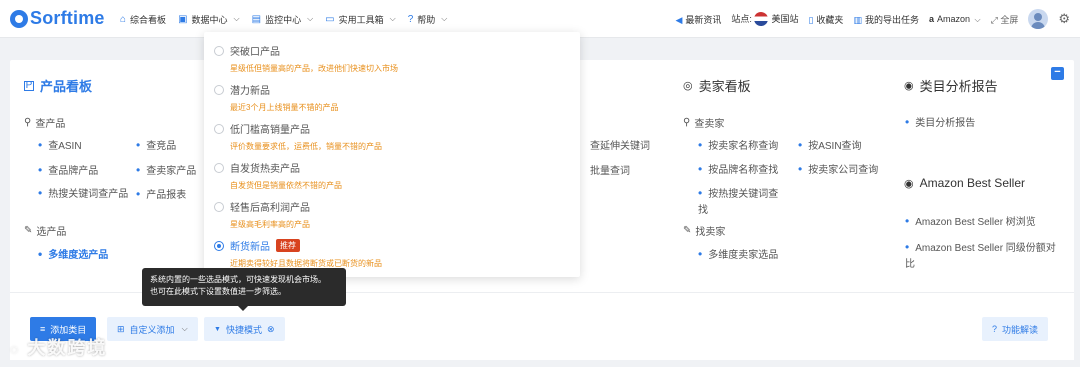 The height and width of the screenshot is (367, 1080). What do you see at coordinates (610, 171) in the screenshot?
I see `link-batch-keywords: 批量查词` at bounding box center [610, 171].